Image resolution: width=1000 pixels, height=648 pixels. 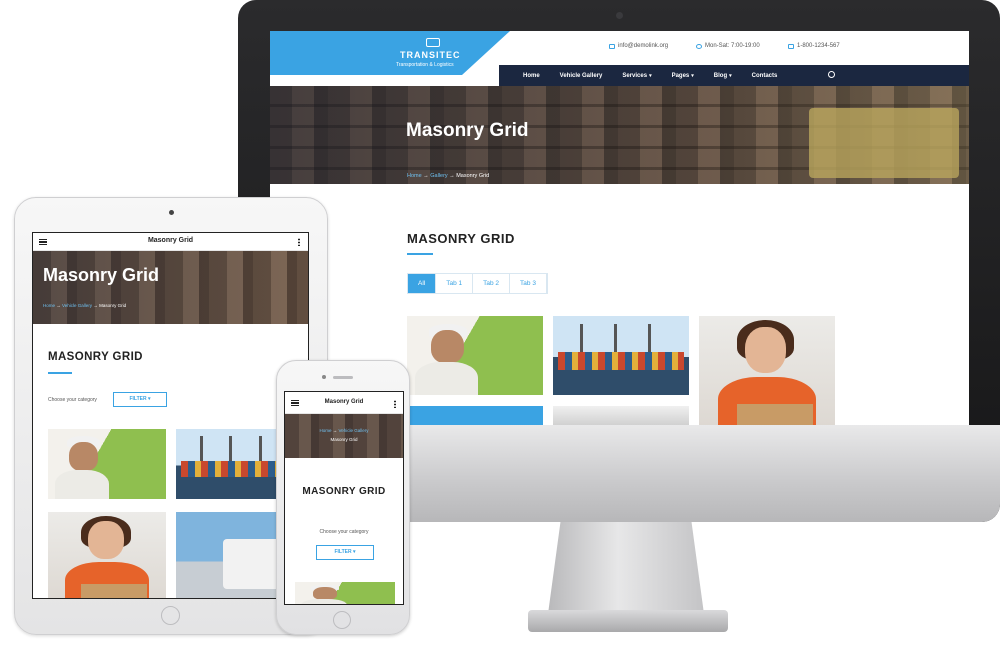 What do you see at coordinates (467, 130) in the screenshot?
I see `page-title: Masonry Grid` at bounding box center [467, 130].